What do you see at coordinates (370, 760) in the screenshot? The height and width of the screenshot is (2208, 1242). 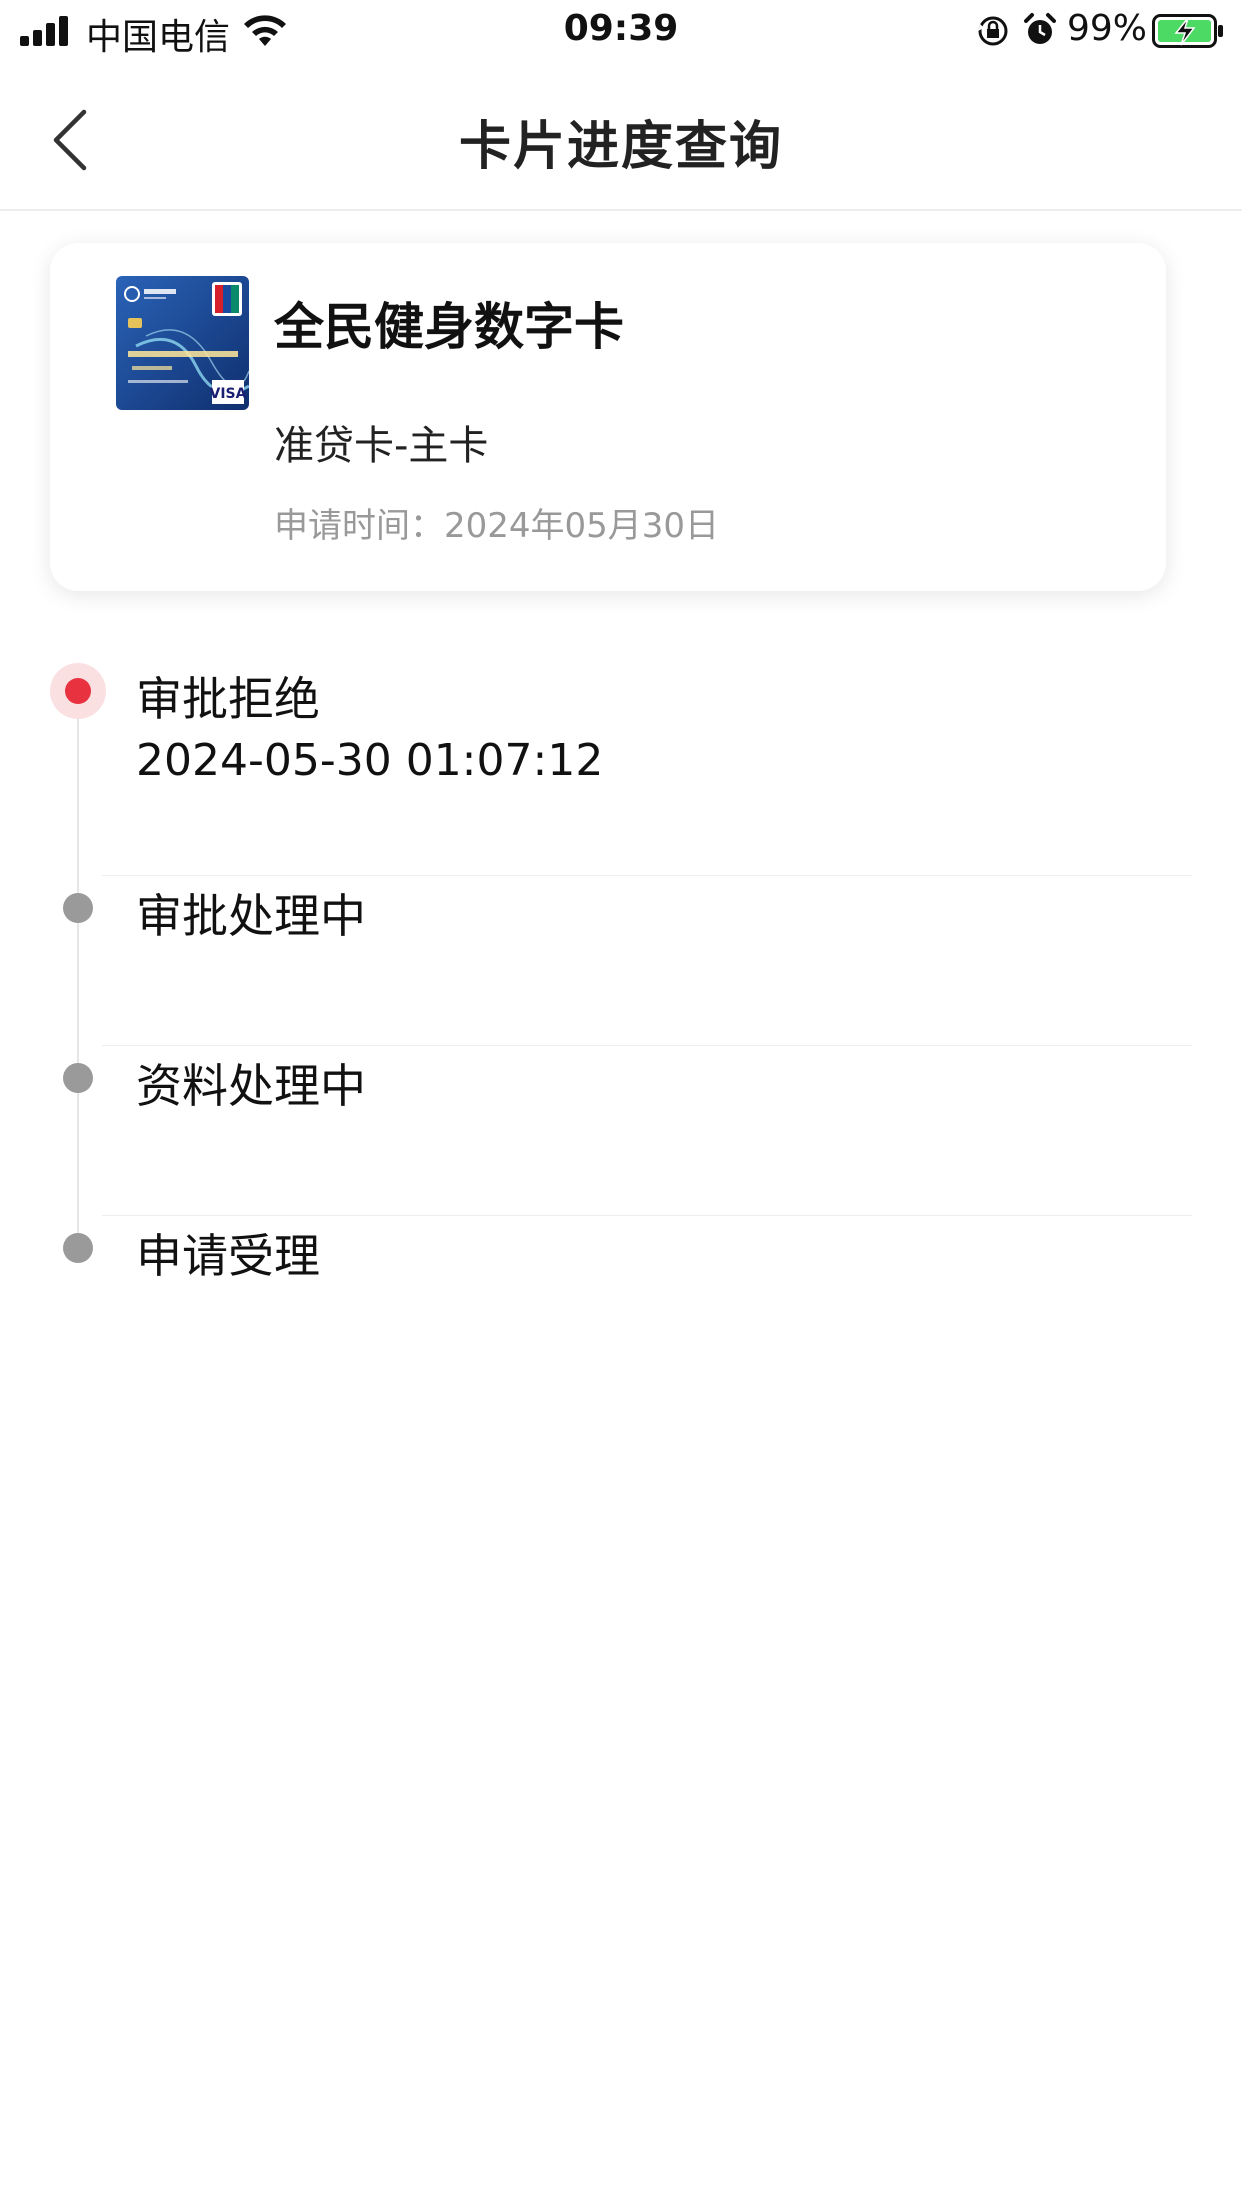 I see `step-time: 2024-05-30 01:07:12` at bounding box center [370, 760].